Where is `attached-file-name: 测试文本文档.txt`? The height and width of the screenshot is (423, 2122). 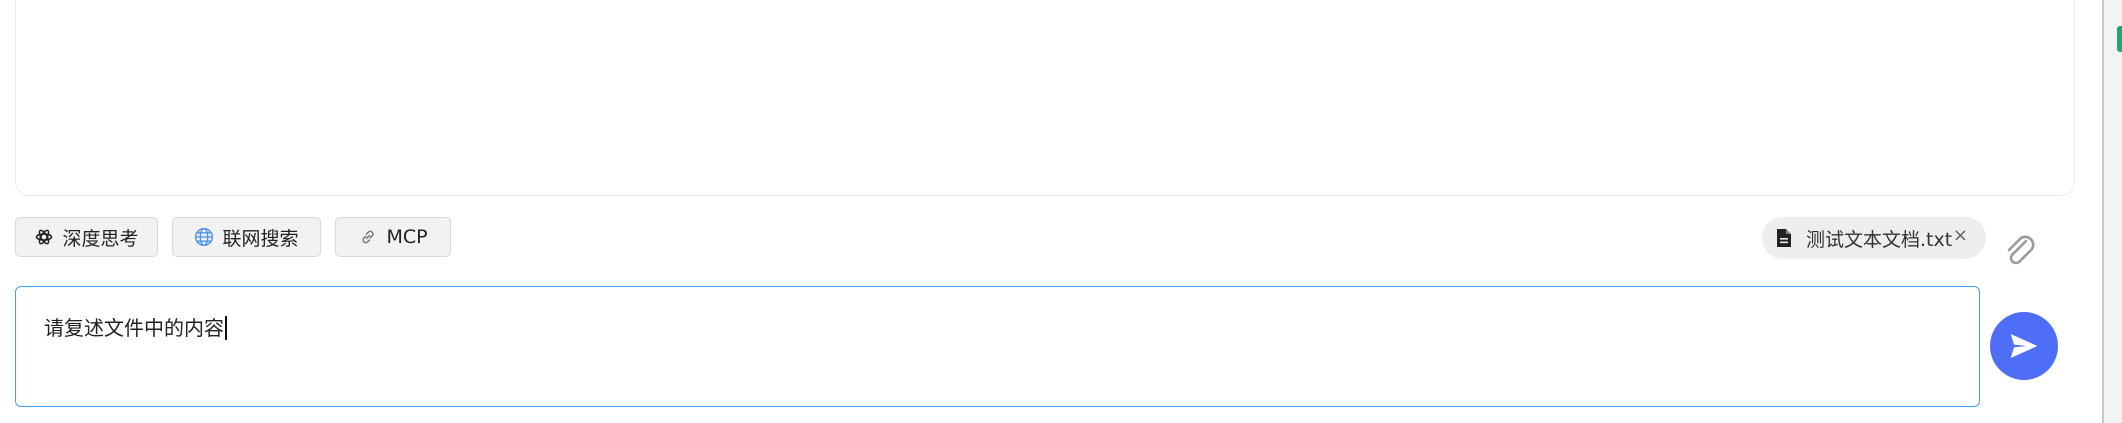 attached-file-name: 测试文本文档.txt is located at coordinates (1879, 239).